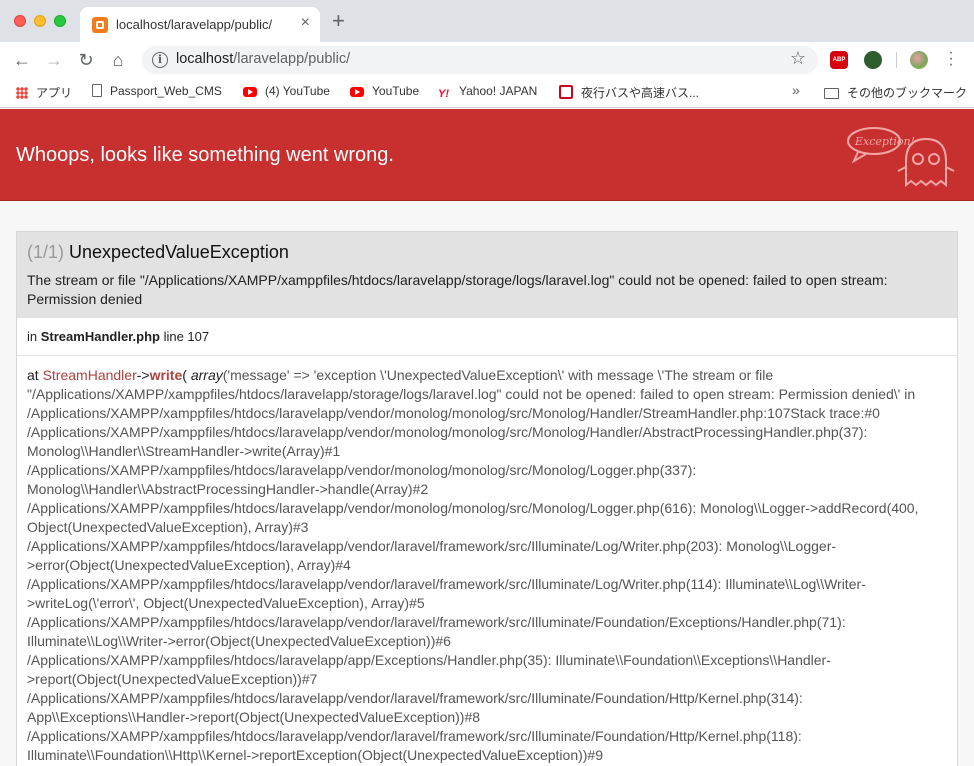  I want to click on adblock-plus-icon: ABP, so click(839, 60).